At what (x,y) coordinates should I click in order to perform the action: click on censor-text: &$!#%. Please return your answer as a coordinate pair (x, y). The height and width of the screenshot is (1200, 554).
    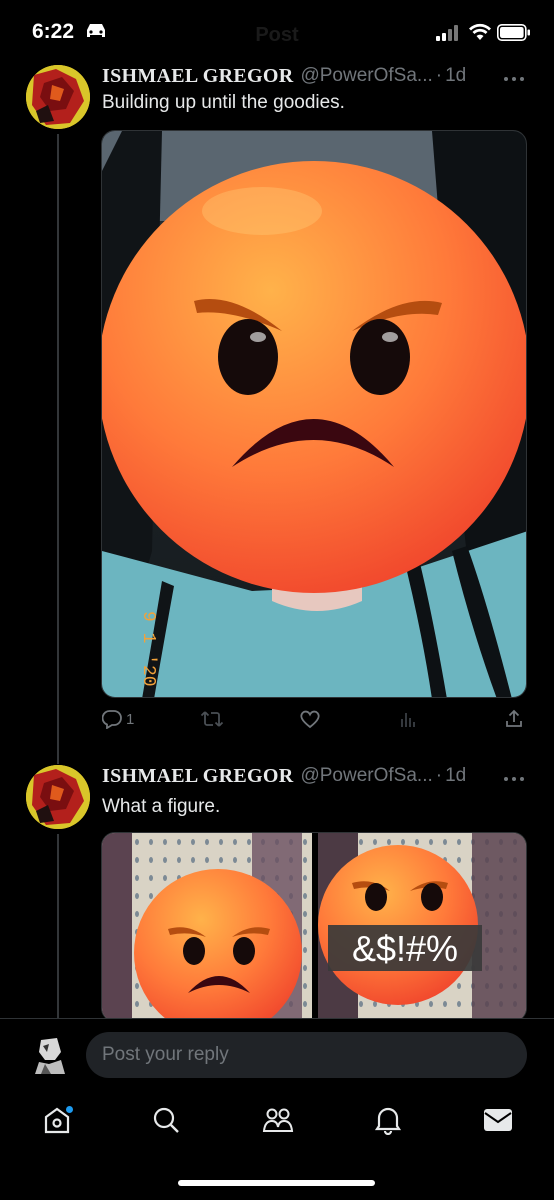
    Looking at the image, I should click on (405, 948).